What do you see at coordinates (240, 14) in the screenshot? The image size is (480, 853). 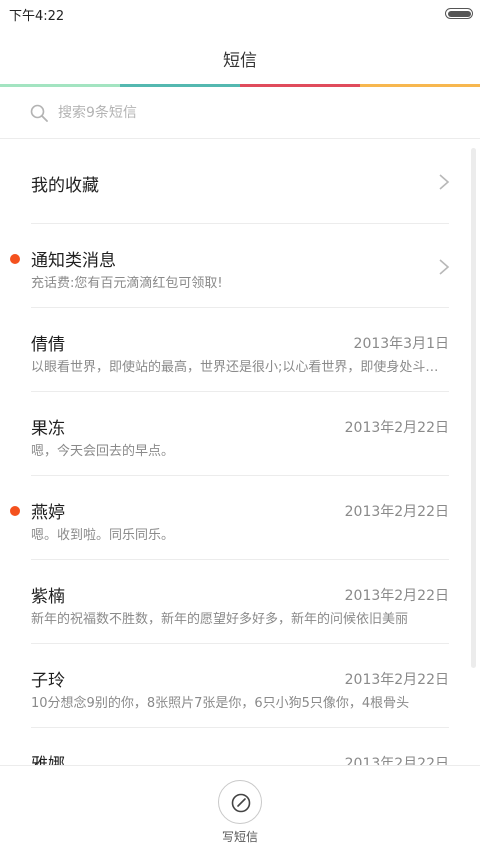 I see `status-bar: 下午4:22` at bounding box center [240, 14].